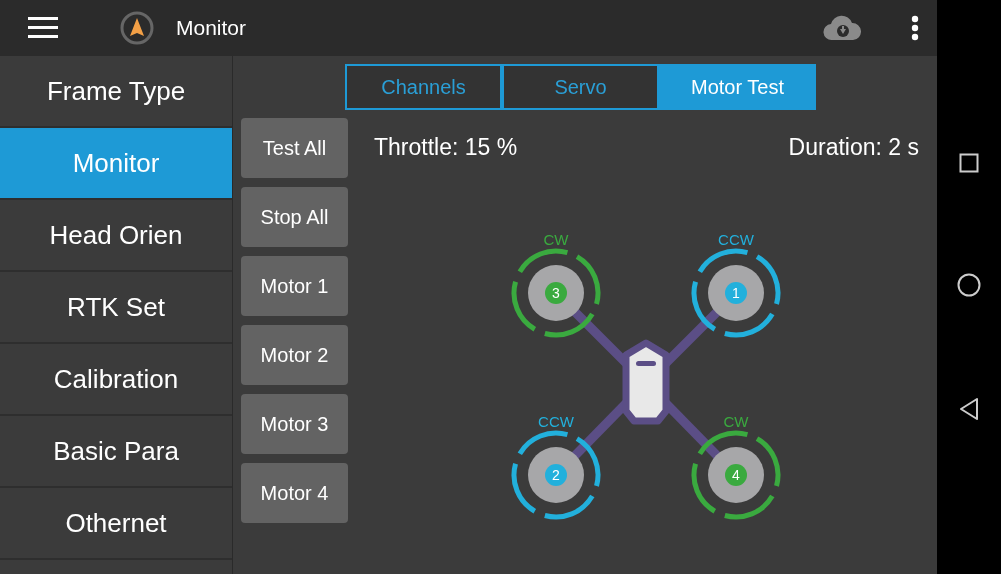 This screenshot has height=574, width=1001. What do you see at coordinates (211, 28) in the screenshot?
I see `screen-title: Monitor` at bounding box center [211, 28].